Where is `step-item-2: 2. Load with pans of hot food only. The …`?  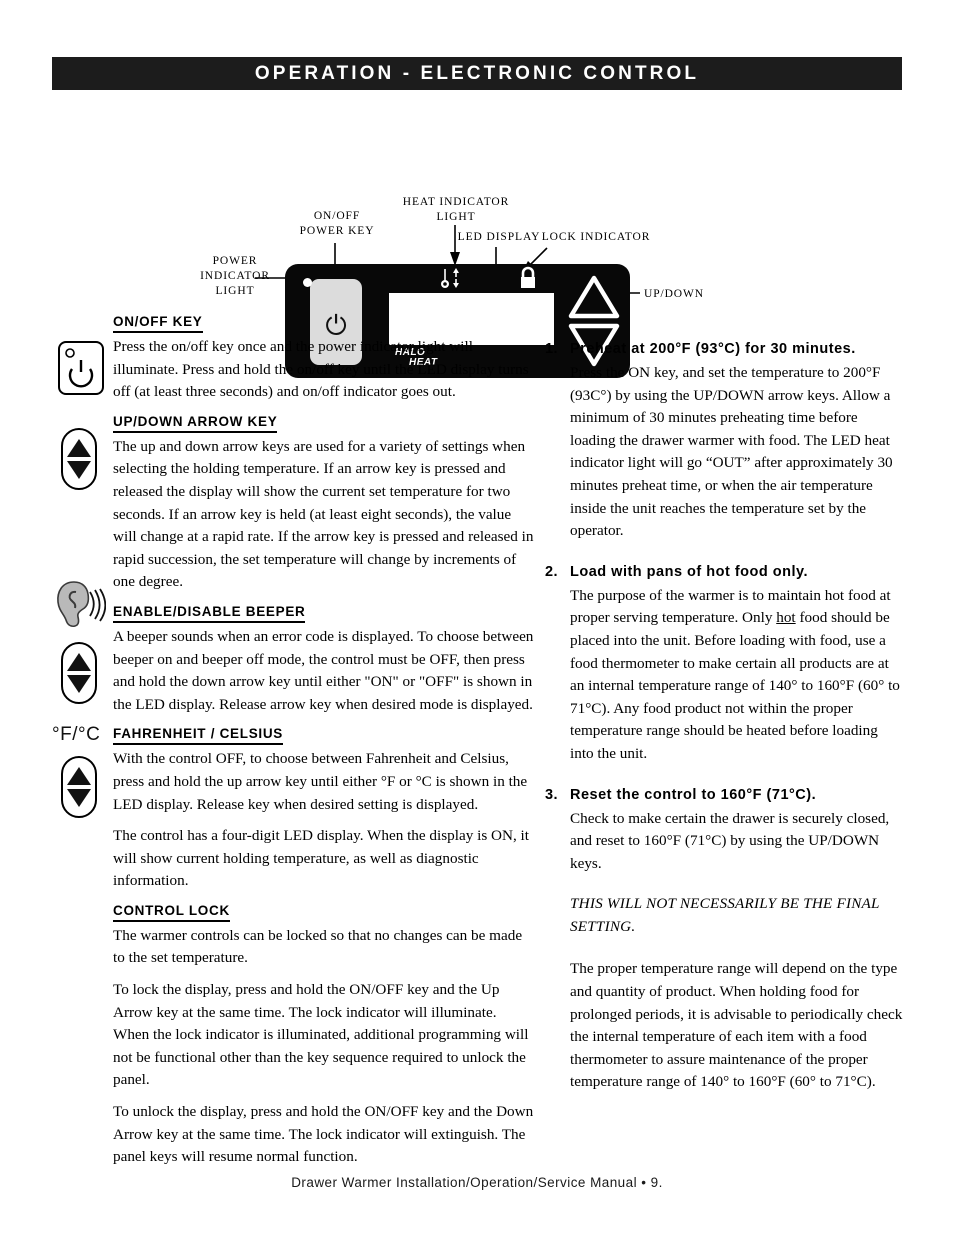 step-item-2: 2. Load with pans of hot food only. The … is located at coordinates (724, 664).